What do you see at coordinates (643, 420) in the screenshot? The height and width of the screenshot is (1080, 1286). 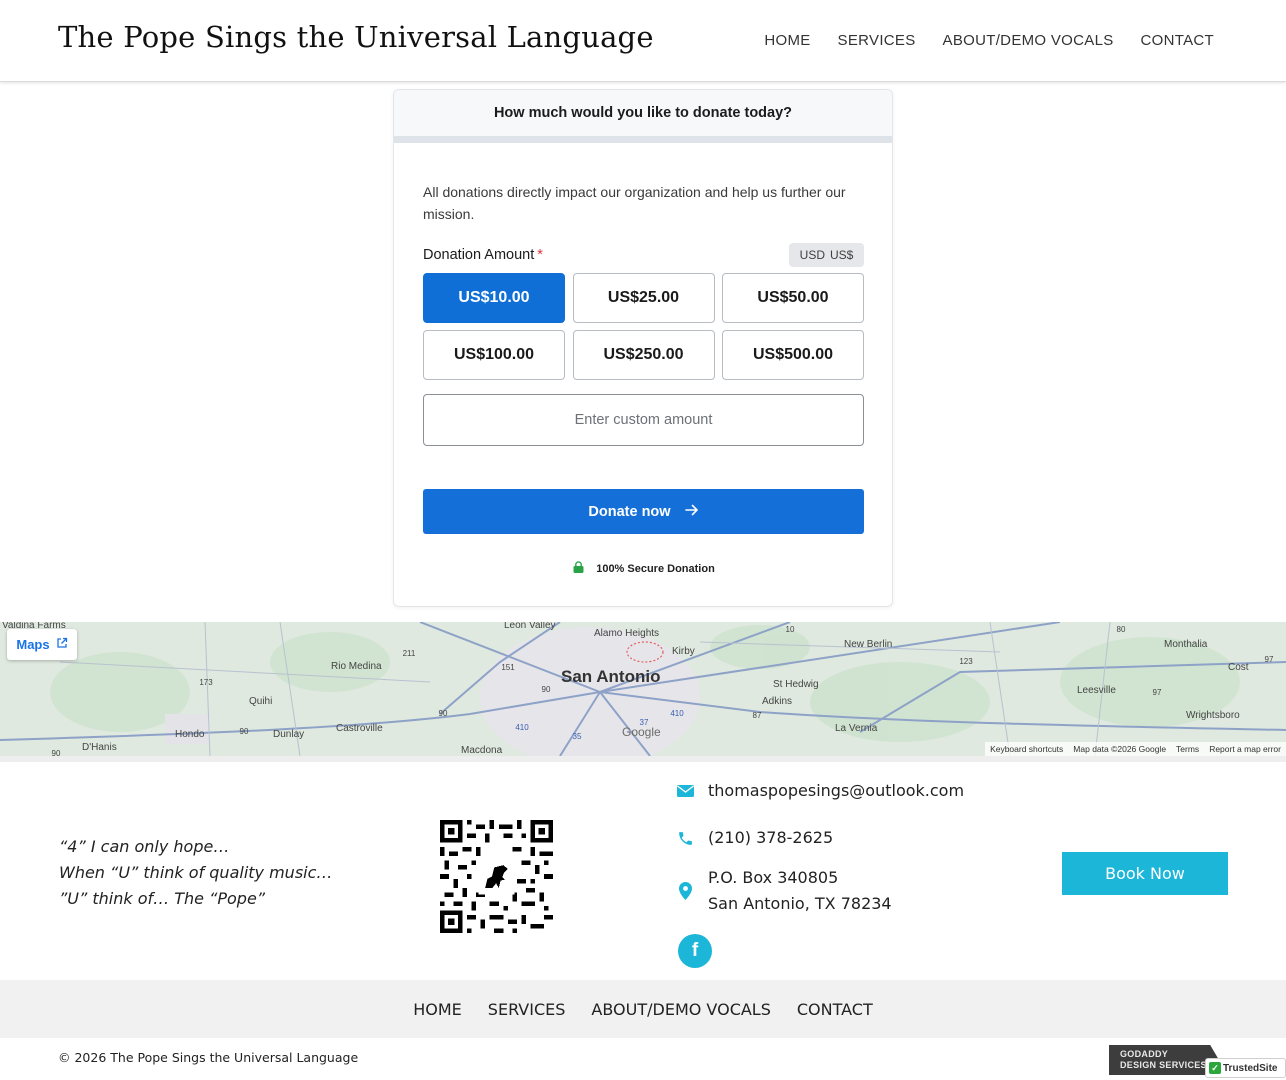 I see `custom-amount-input` at bounding box center [643, 420].